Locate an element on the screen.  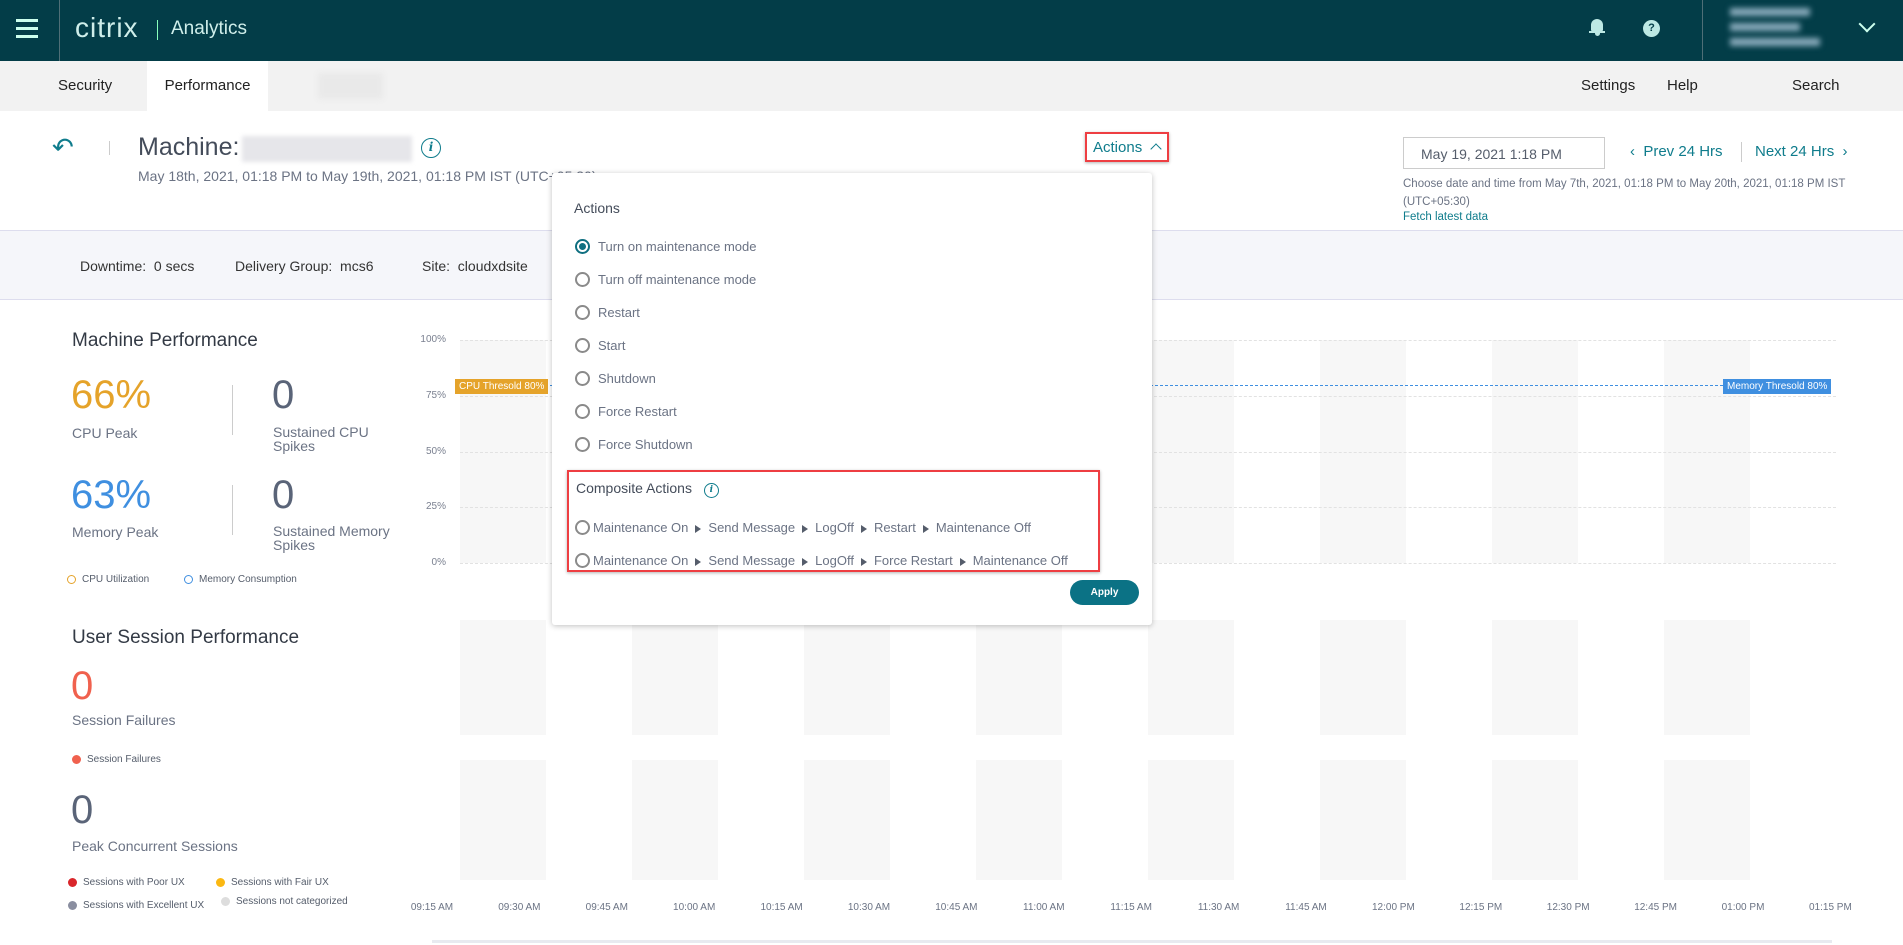
product-name: Analytics is located at coordinates (209, 28).